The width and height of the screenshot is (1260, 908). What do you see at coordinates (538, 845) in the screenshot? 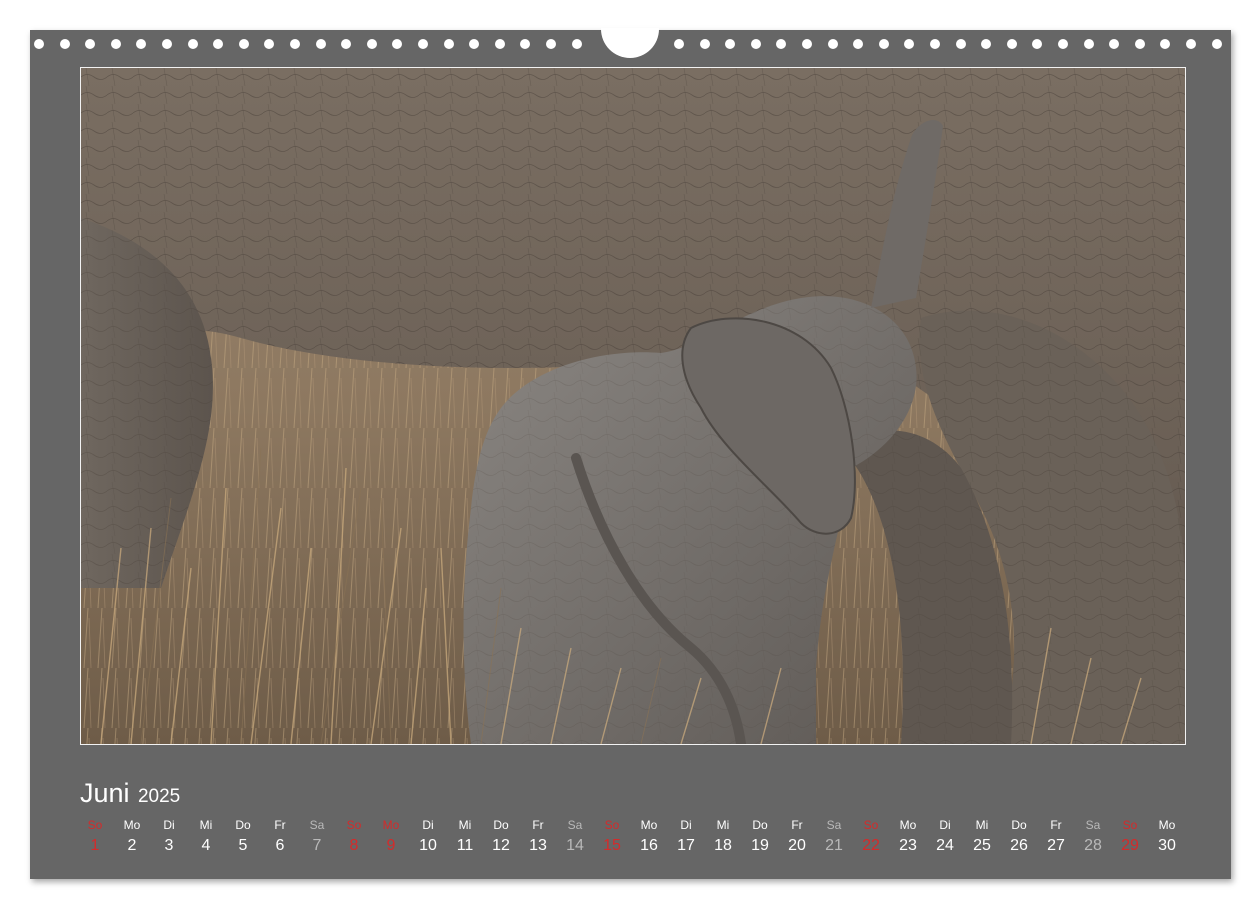
I see `day-number: 13` at bounding box center [538, 845].